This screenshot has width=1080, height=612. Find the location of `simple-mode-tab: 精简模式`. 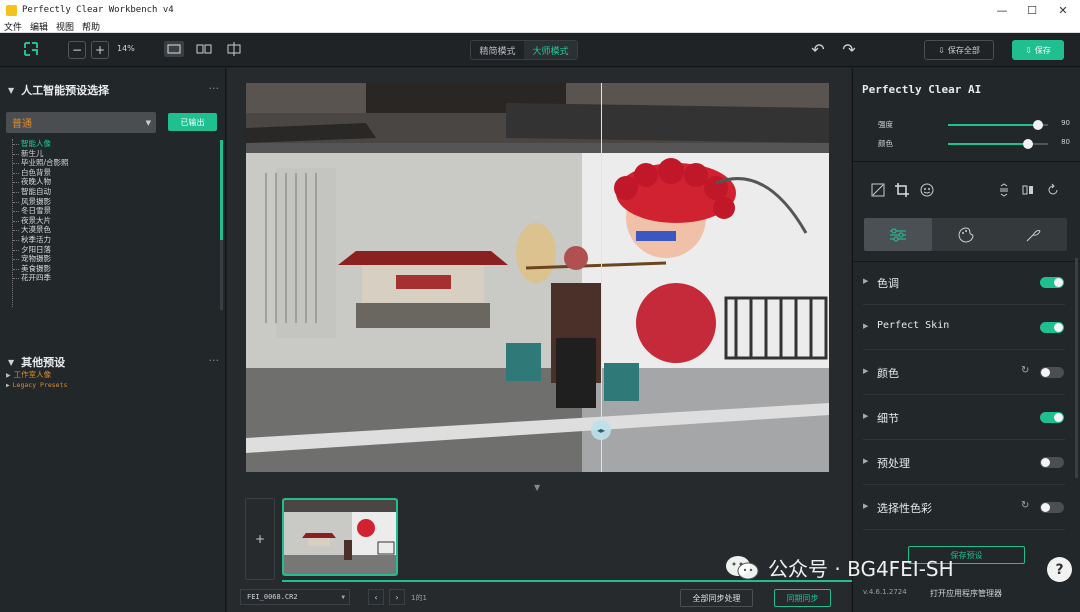

simple-mode-tab: 精简模式 is located at coordinates (497, 50).